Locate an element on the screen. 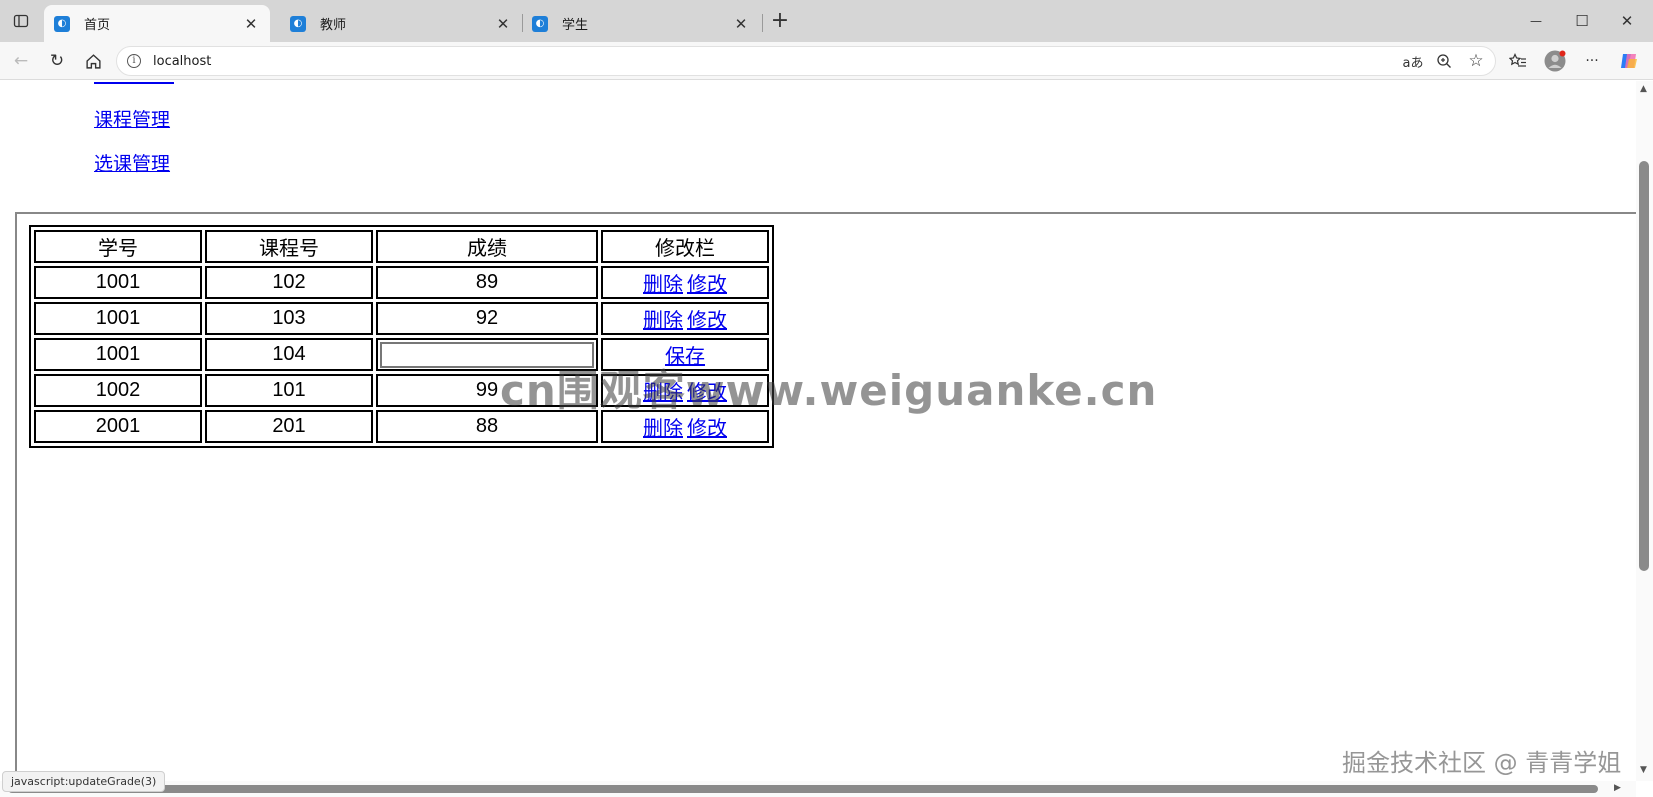  student-id-cell: 1002 is located at coordinates (118, 390).